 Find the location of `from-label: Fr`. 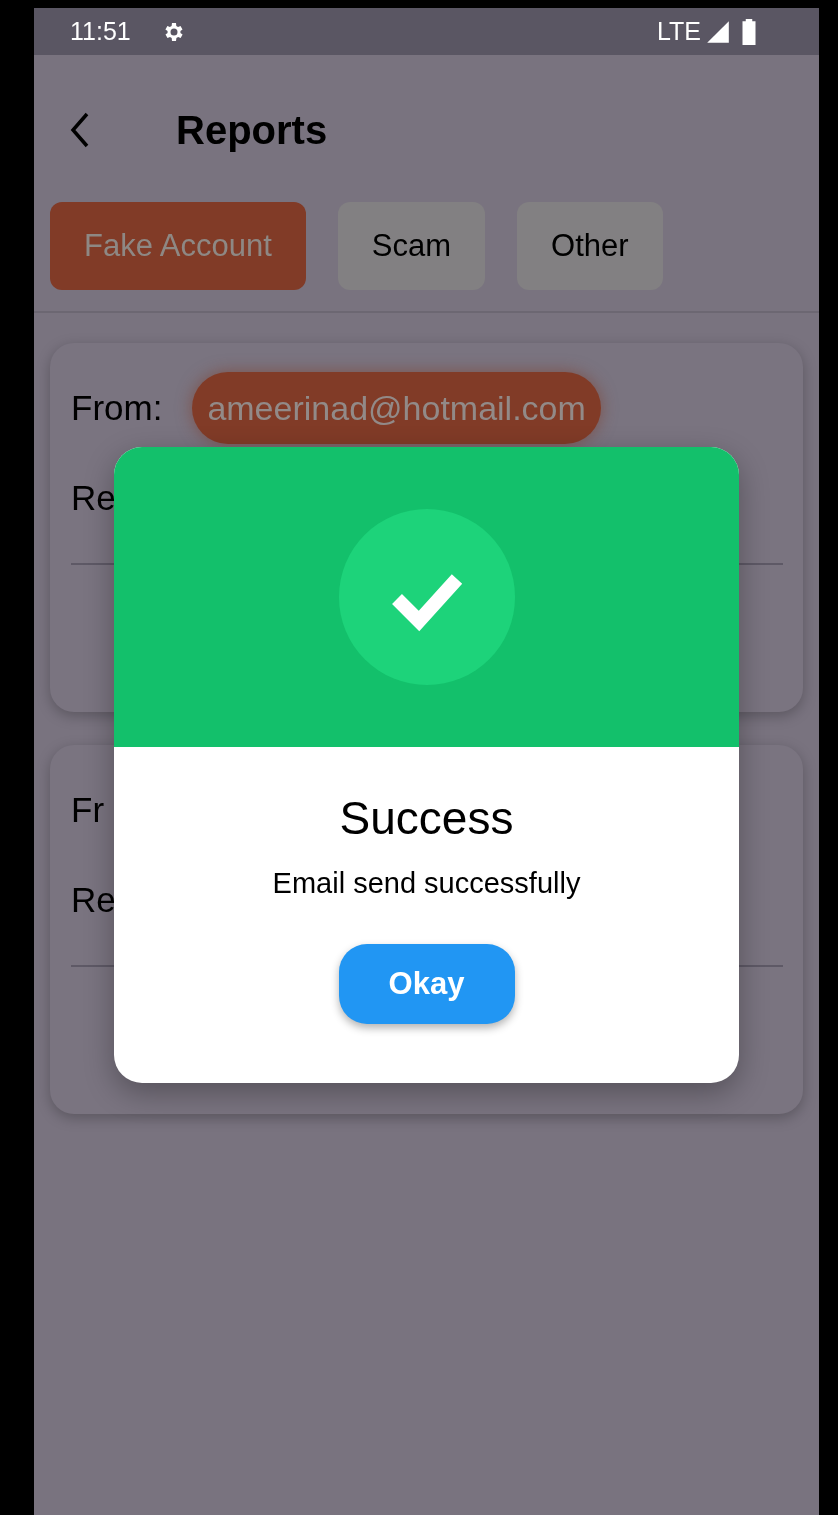

from-label: Fr is located at coordinates (88, 810).